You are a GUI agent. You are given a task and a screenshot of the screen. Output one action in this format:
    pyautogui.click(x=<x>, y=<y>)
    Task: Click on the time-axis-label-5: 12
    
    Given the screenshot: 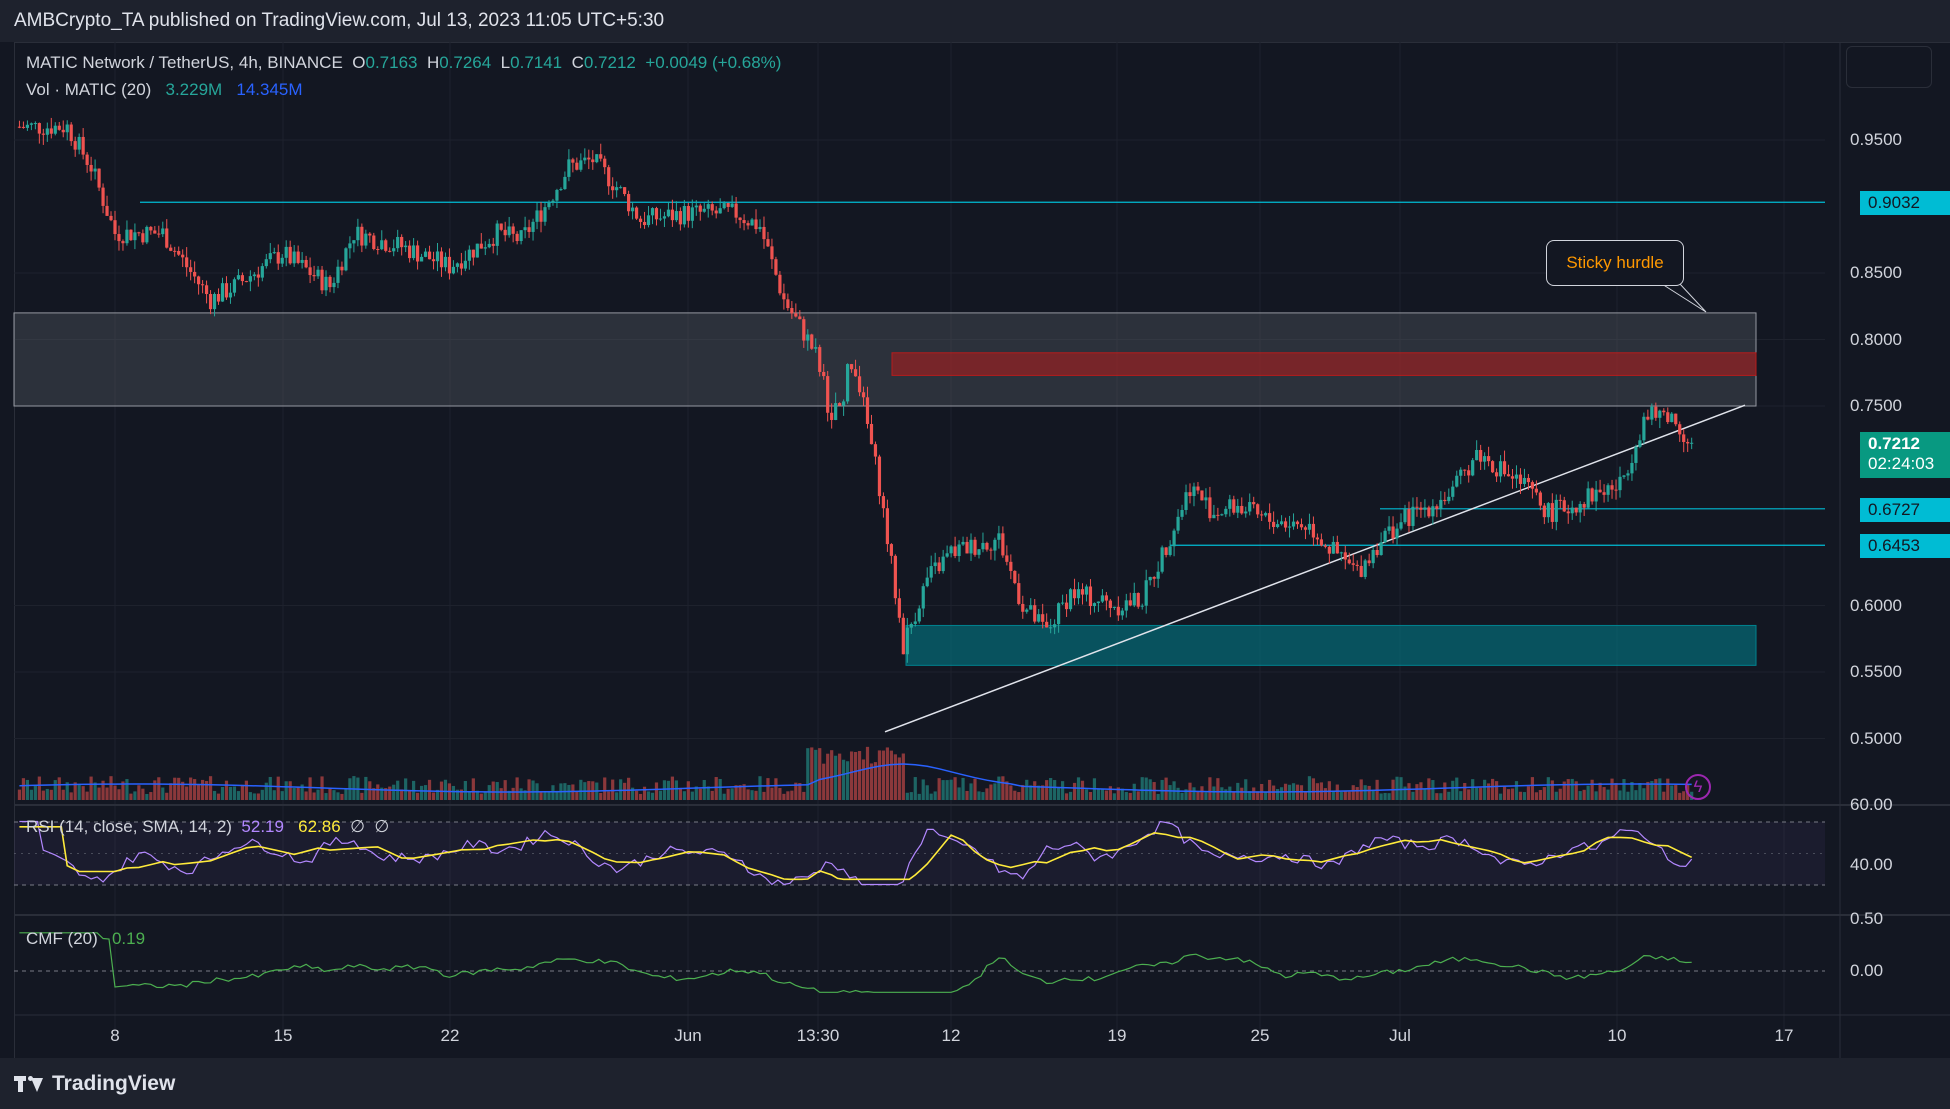 What is the action you would take?
    pyautogui.click(x=951, y=1035)
    